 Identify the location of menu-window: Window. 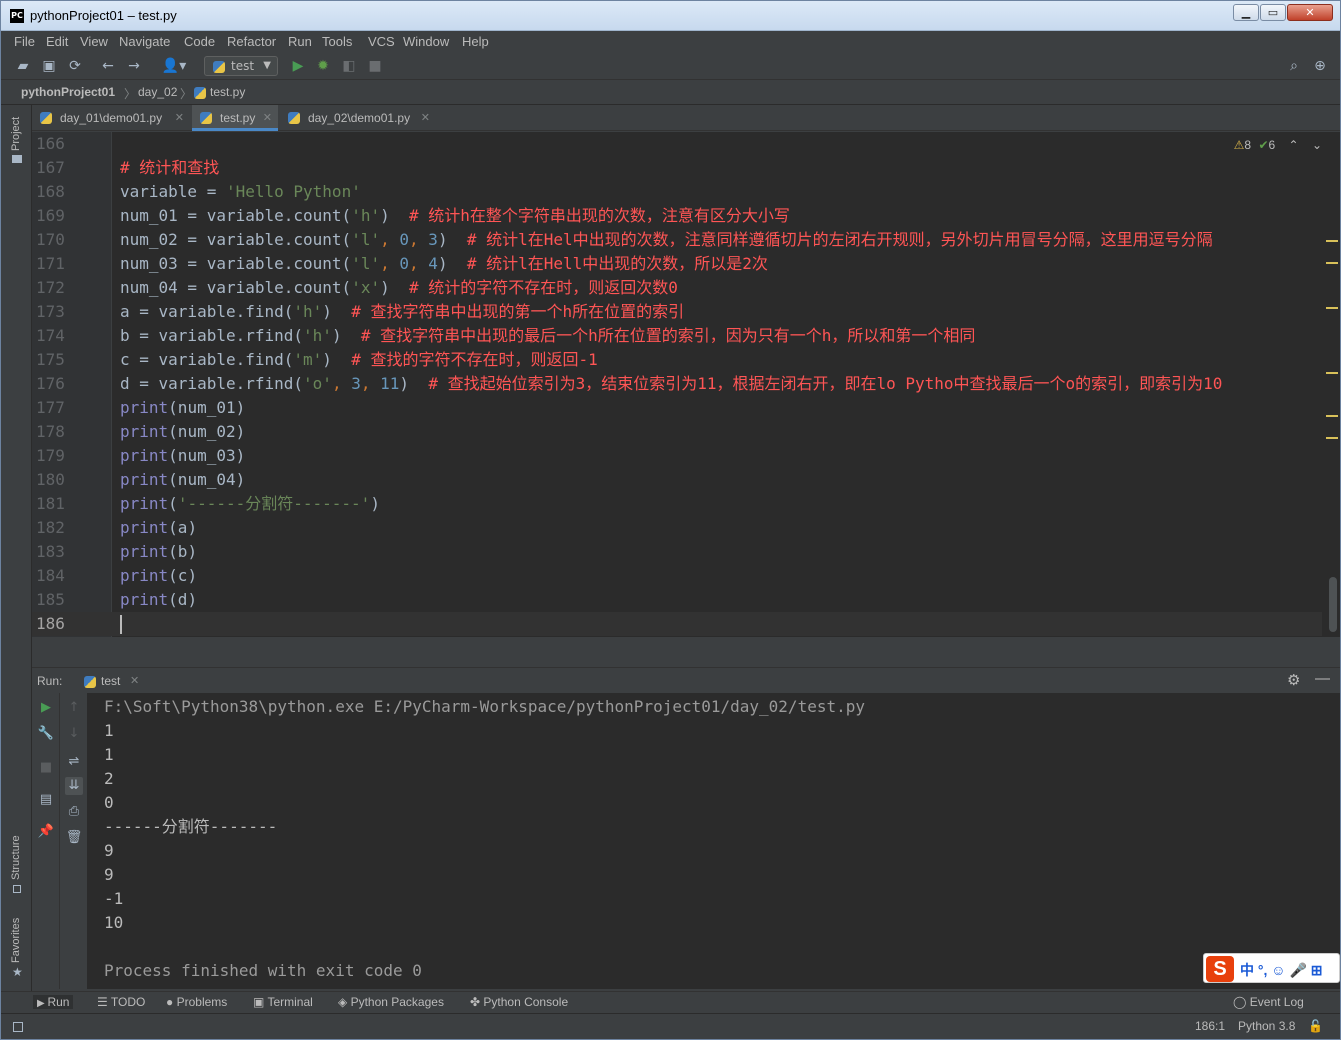
(426, 41).